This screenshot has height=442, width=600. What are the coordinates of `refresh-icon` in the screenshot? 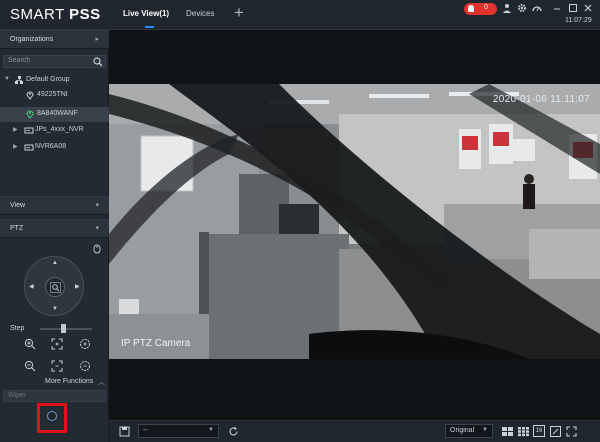 It's located at (233, 431).